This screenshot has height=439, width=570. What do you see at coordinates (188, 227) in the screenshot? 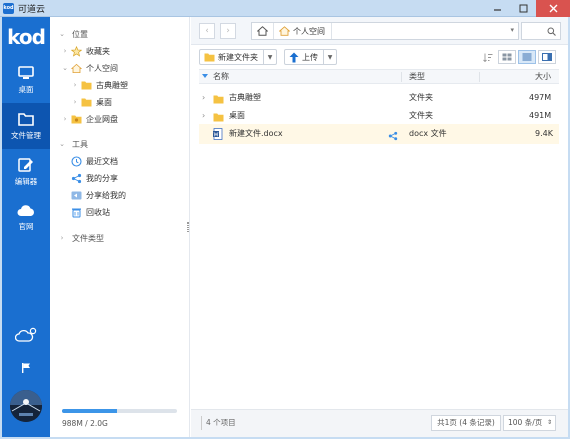
I see `panel-splitter` at bounding box center [188, 227].